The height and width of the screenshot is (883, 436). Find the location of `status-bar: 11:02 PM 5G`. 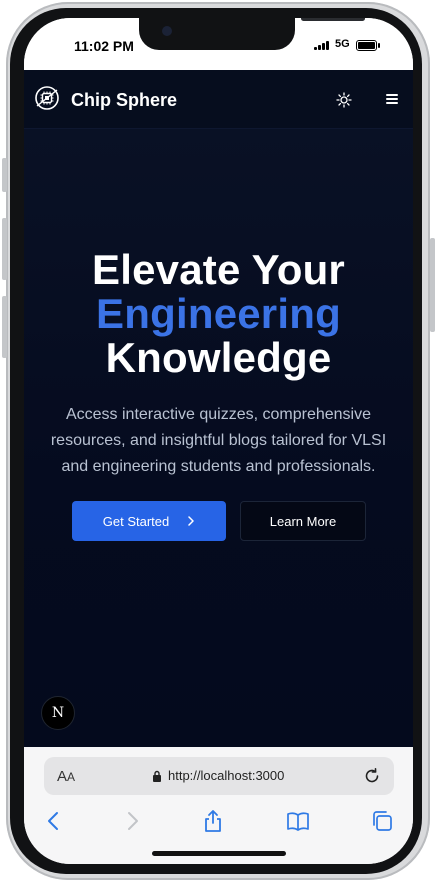

status-bar: 11:02 PM 5G is located at coordinates (218, 44).